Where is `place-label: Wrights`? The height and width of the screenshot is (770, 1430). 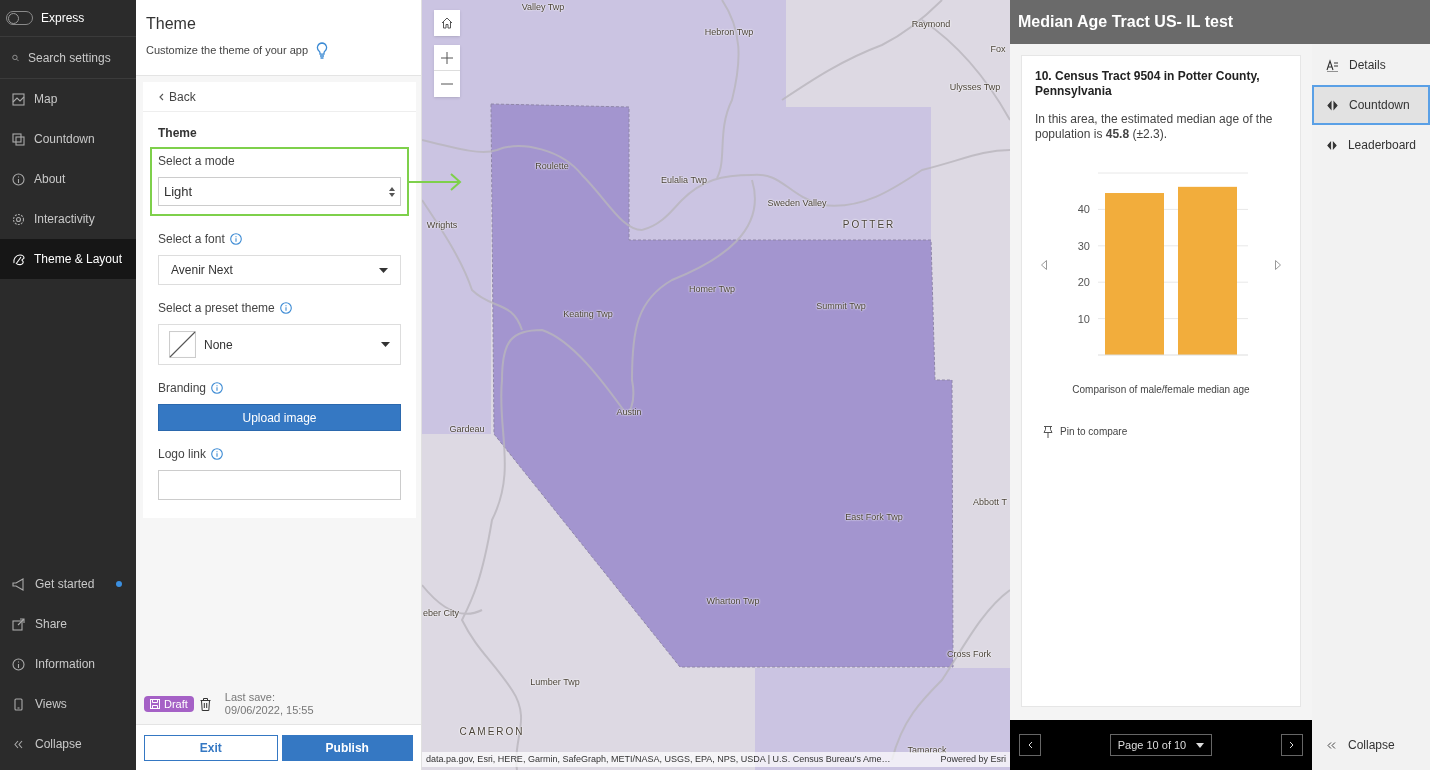 place-label: Wrights is located at coordinates (442, 226).